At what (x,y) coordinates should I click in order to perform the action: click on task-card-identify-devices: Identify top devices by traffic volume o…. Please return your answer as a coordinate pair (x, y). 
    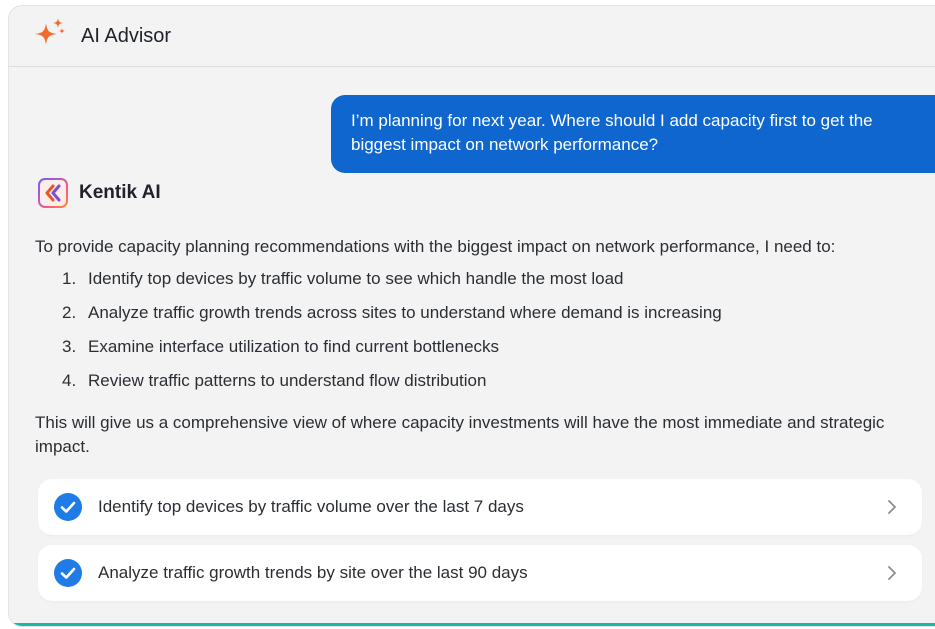
    Looking at the image, I should click on (480, 507).